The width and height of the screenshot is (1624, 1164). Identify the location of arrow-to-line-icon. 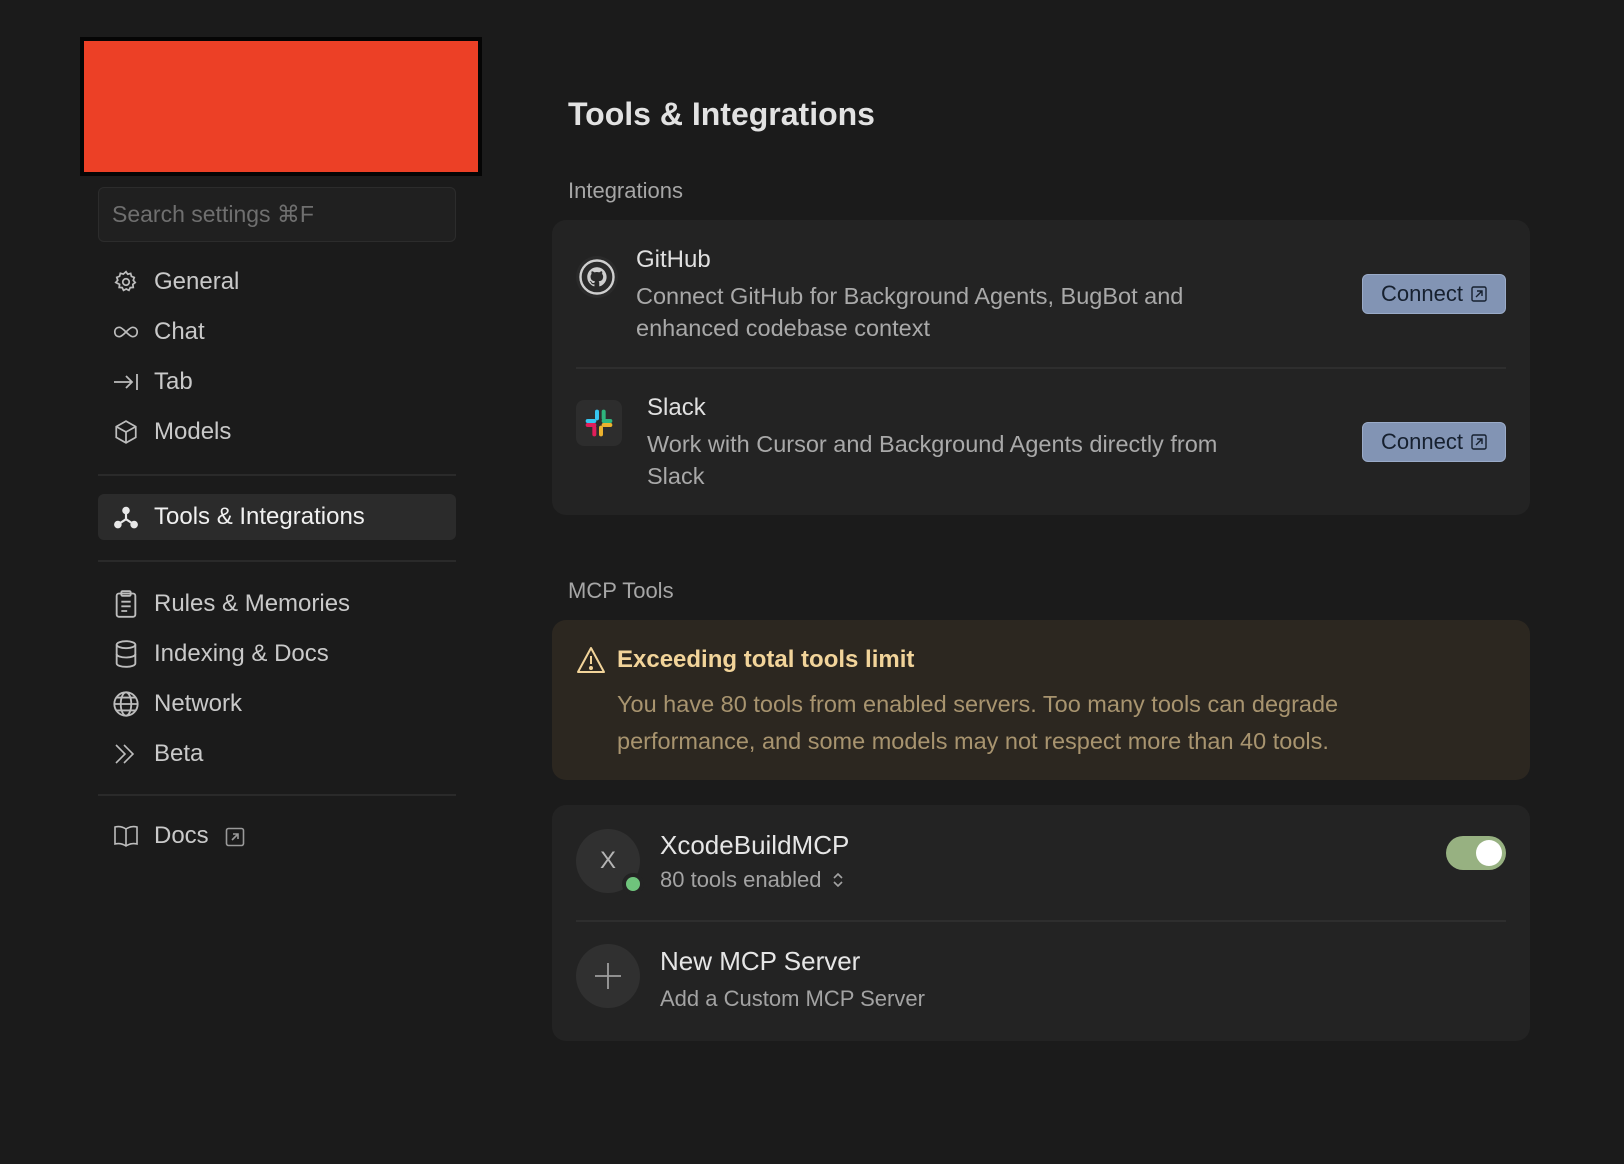
(126, 382).